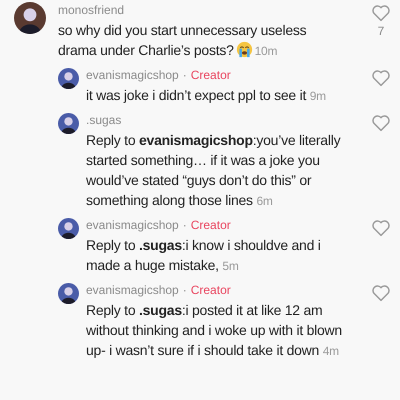  I want to click on comment-text: Reply to evanismagicshop:you’ve literally started something… if it was a joke you would’ve stated “guys don’t do this” or something along those lines 6m, so click(214, 170).